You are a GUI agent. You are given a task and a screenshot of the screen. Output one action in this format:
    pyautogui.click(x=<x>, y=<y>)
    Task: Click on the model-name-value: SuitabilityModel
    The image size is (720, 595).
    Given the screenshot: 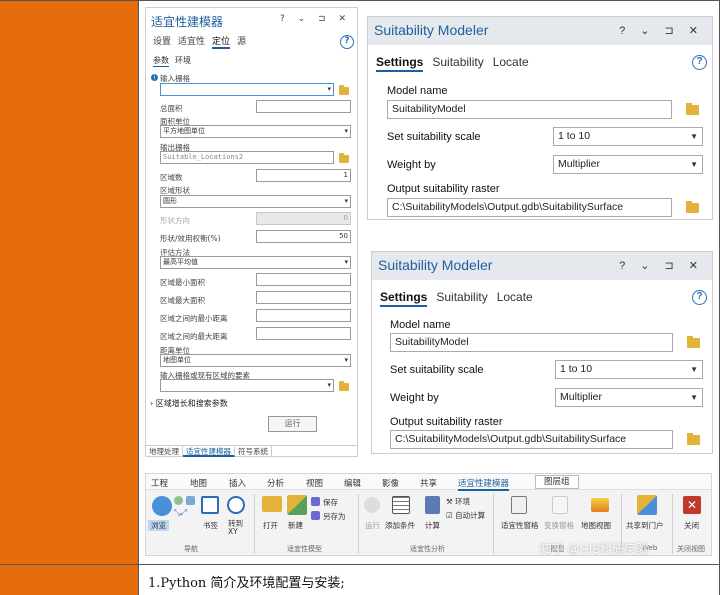 What is the action you would take?
    pyautogui.click(x=432, y=342)
    